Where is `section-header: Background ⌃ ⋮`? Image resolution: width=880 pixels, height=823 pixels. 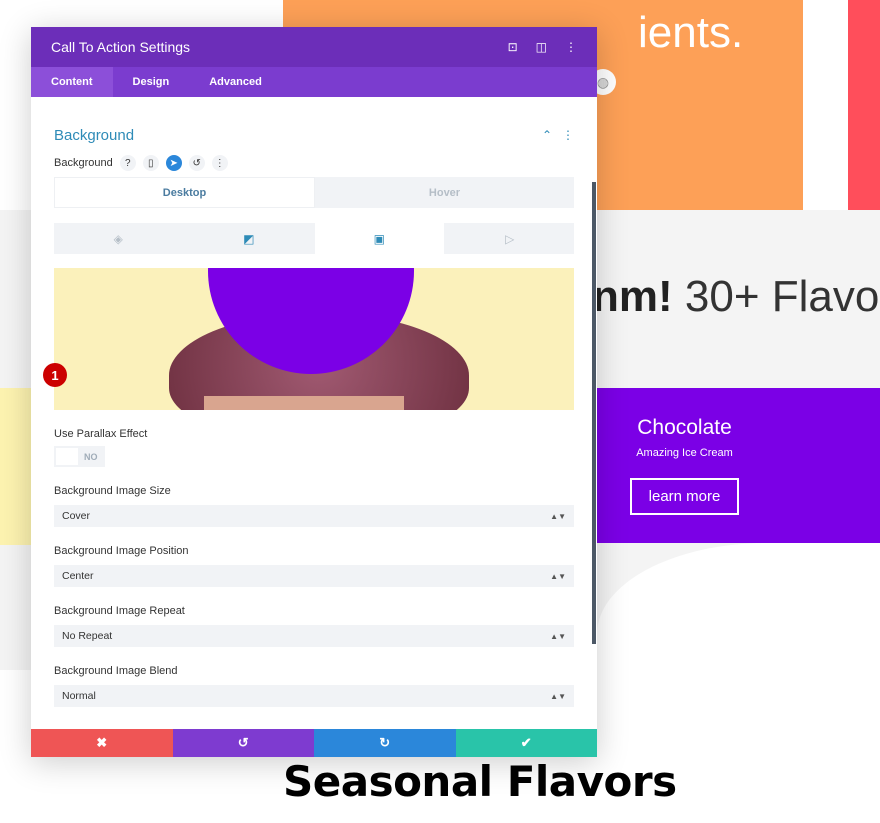
section-header: Background ⌃ ⋮ is located at coordinates (314, 135).